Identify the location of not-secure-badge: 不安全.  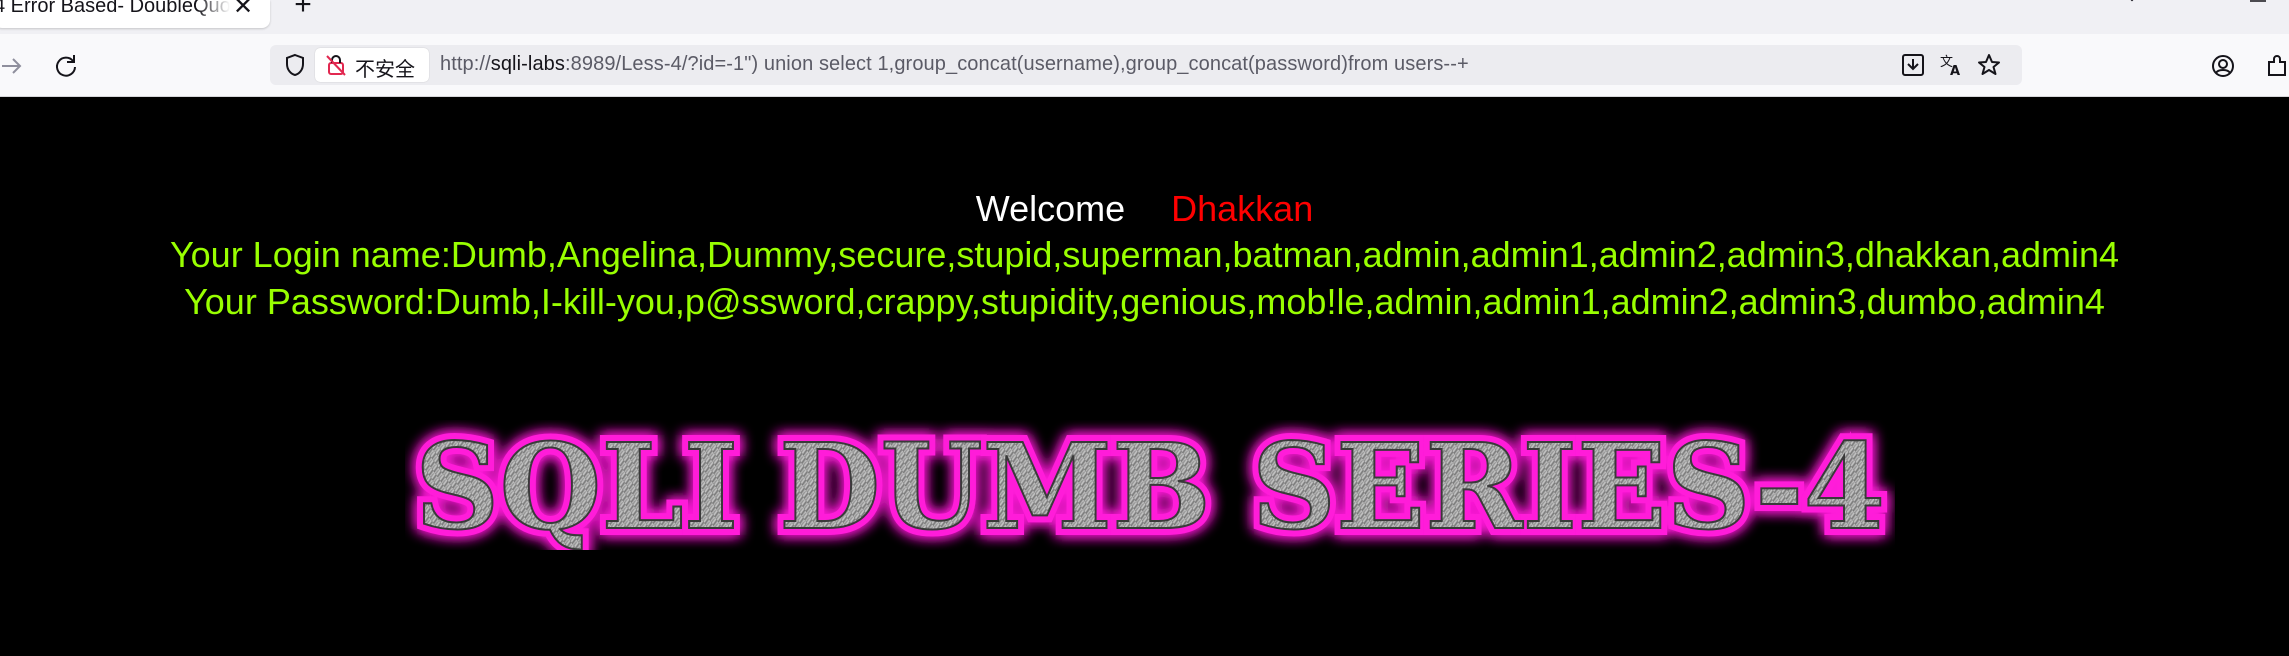
(372, 65).